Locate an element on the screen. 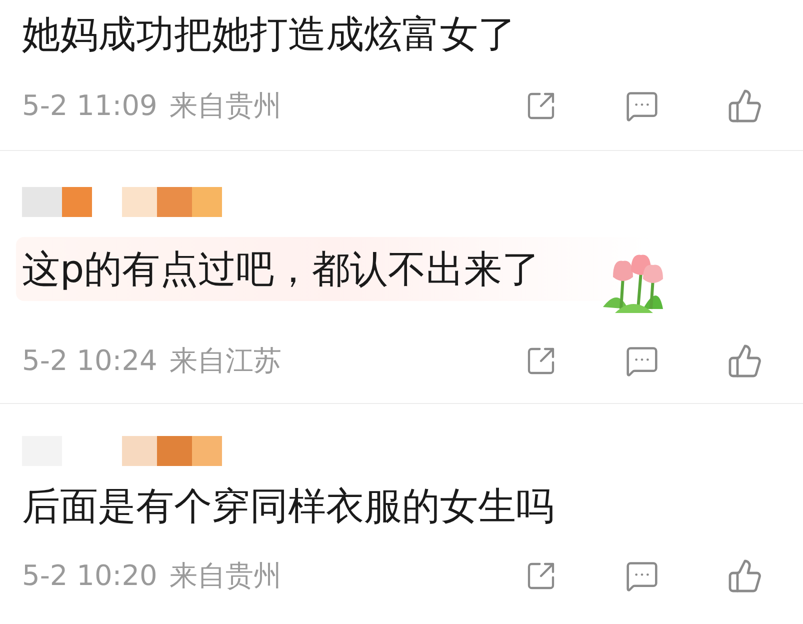 This screenshot has width=803, height=624. comment-time: 5-2 10:20 is located at coordinates (90, 576).